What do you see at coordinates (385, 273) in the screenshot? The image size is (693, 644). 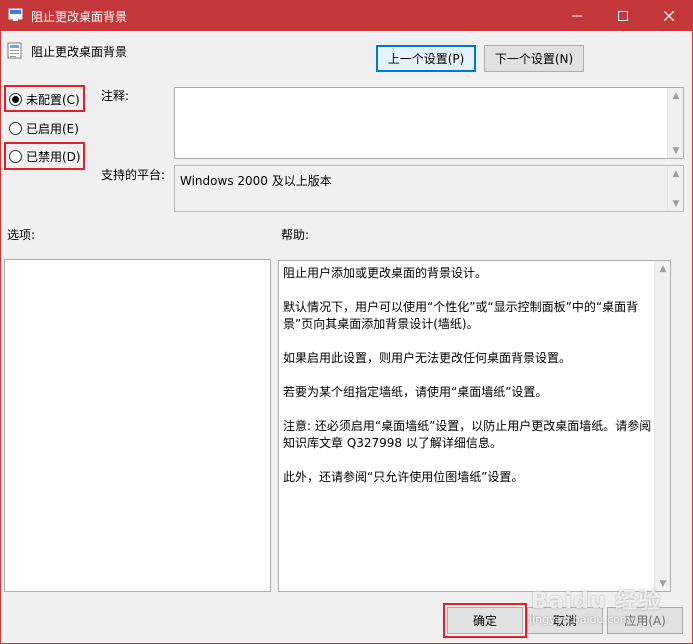 I see `help-paragraph: 阻止用户添加或更改桌面的背景设计。` at bounding box center [385, 273].